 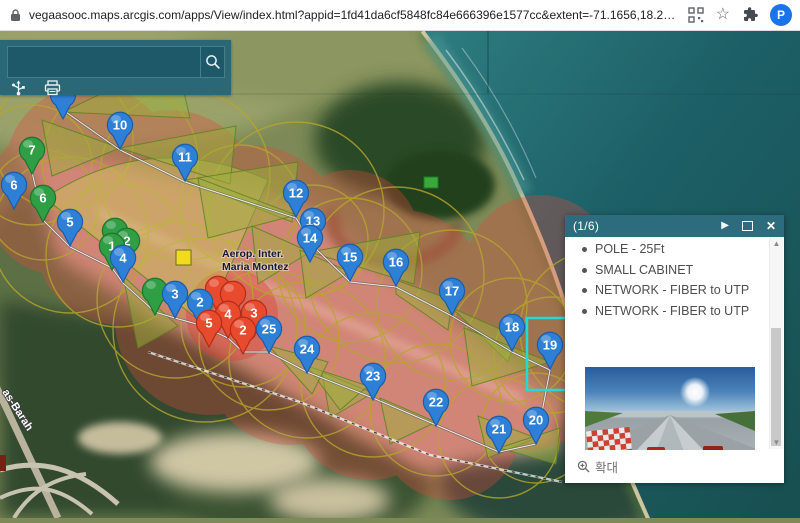 What do you see at coordinates (396, 262) in the screenshot?
I see `svg-text: 16` at bounding box center [396, 262].